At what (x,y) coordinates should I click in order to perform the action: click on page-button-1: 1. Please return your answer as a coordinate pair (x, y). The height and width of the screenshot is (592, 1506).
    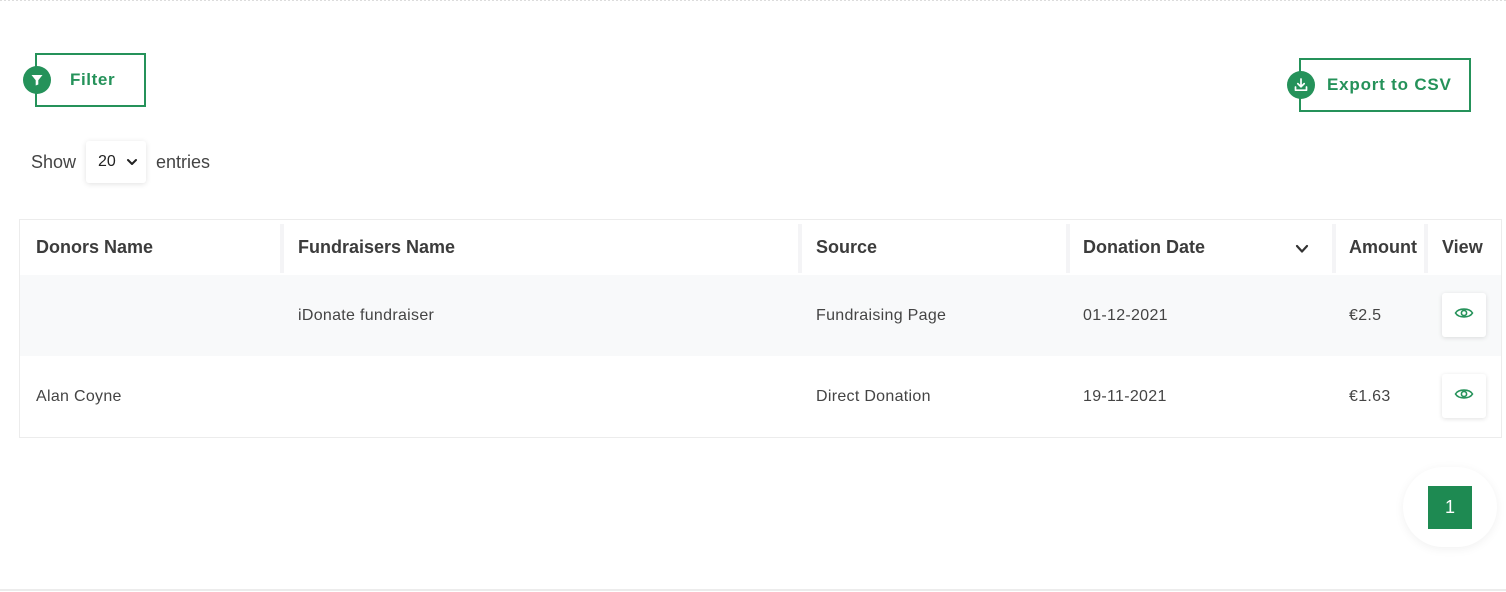
    Looking at the image, I should click on (1450, 507).